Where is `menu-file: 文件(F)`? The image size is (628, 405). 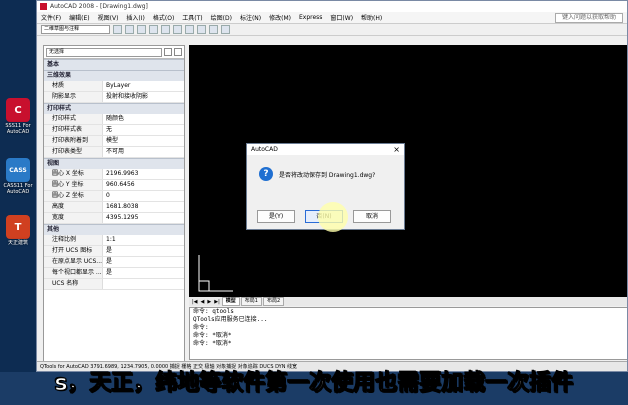 menu-file: 文件(F) is located at coordinates (51, 17).